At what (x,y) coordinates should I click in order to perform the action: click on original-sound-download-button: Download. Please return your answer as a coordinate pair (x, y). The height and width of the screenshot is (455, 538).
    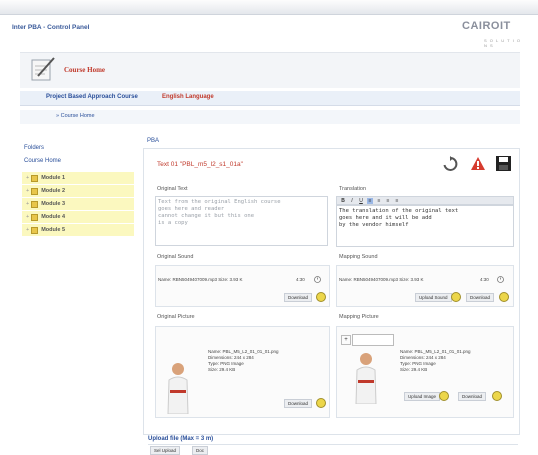
    Looking at the image, I should click on (298, 297).